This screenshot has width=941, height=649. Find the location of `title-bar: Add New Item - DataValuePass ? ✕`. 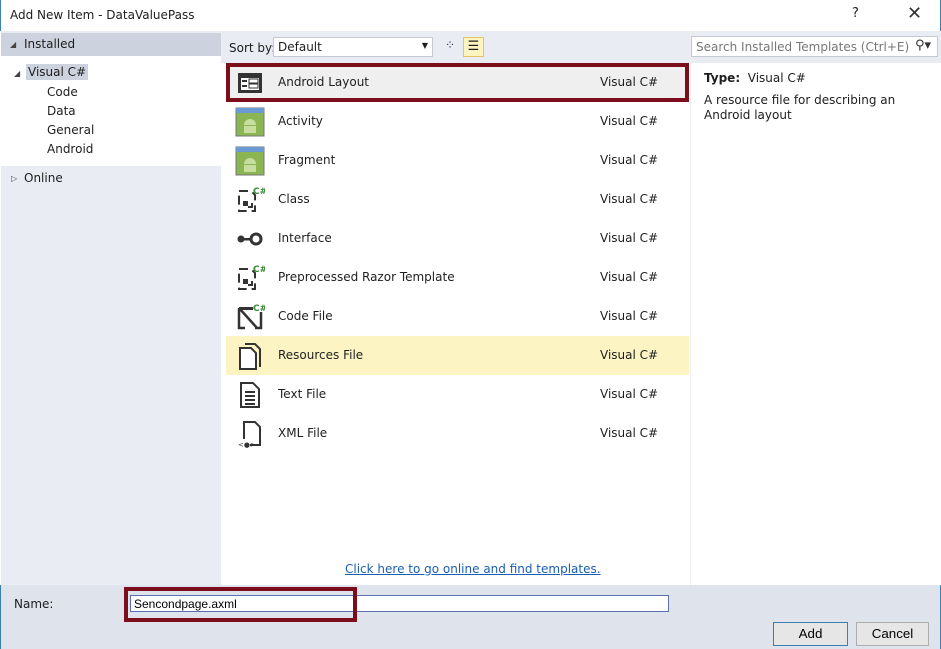

title-bar: Add New Item - DataValuePass ? ✕ is located at coordinates (470, 15).